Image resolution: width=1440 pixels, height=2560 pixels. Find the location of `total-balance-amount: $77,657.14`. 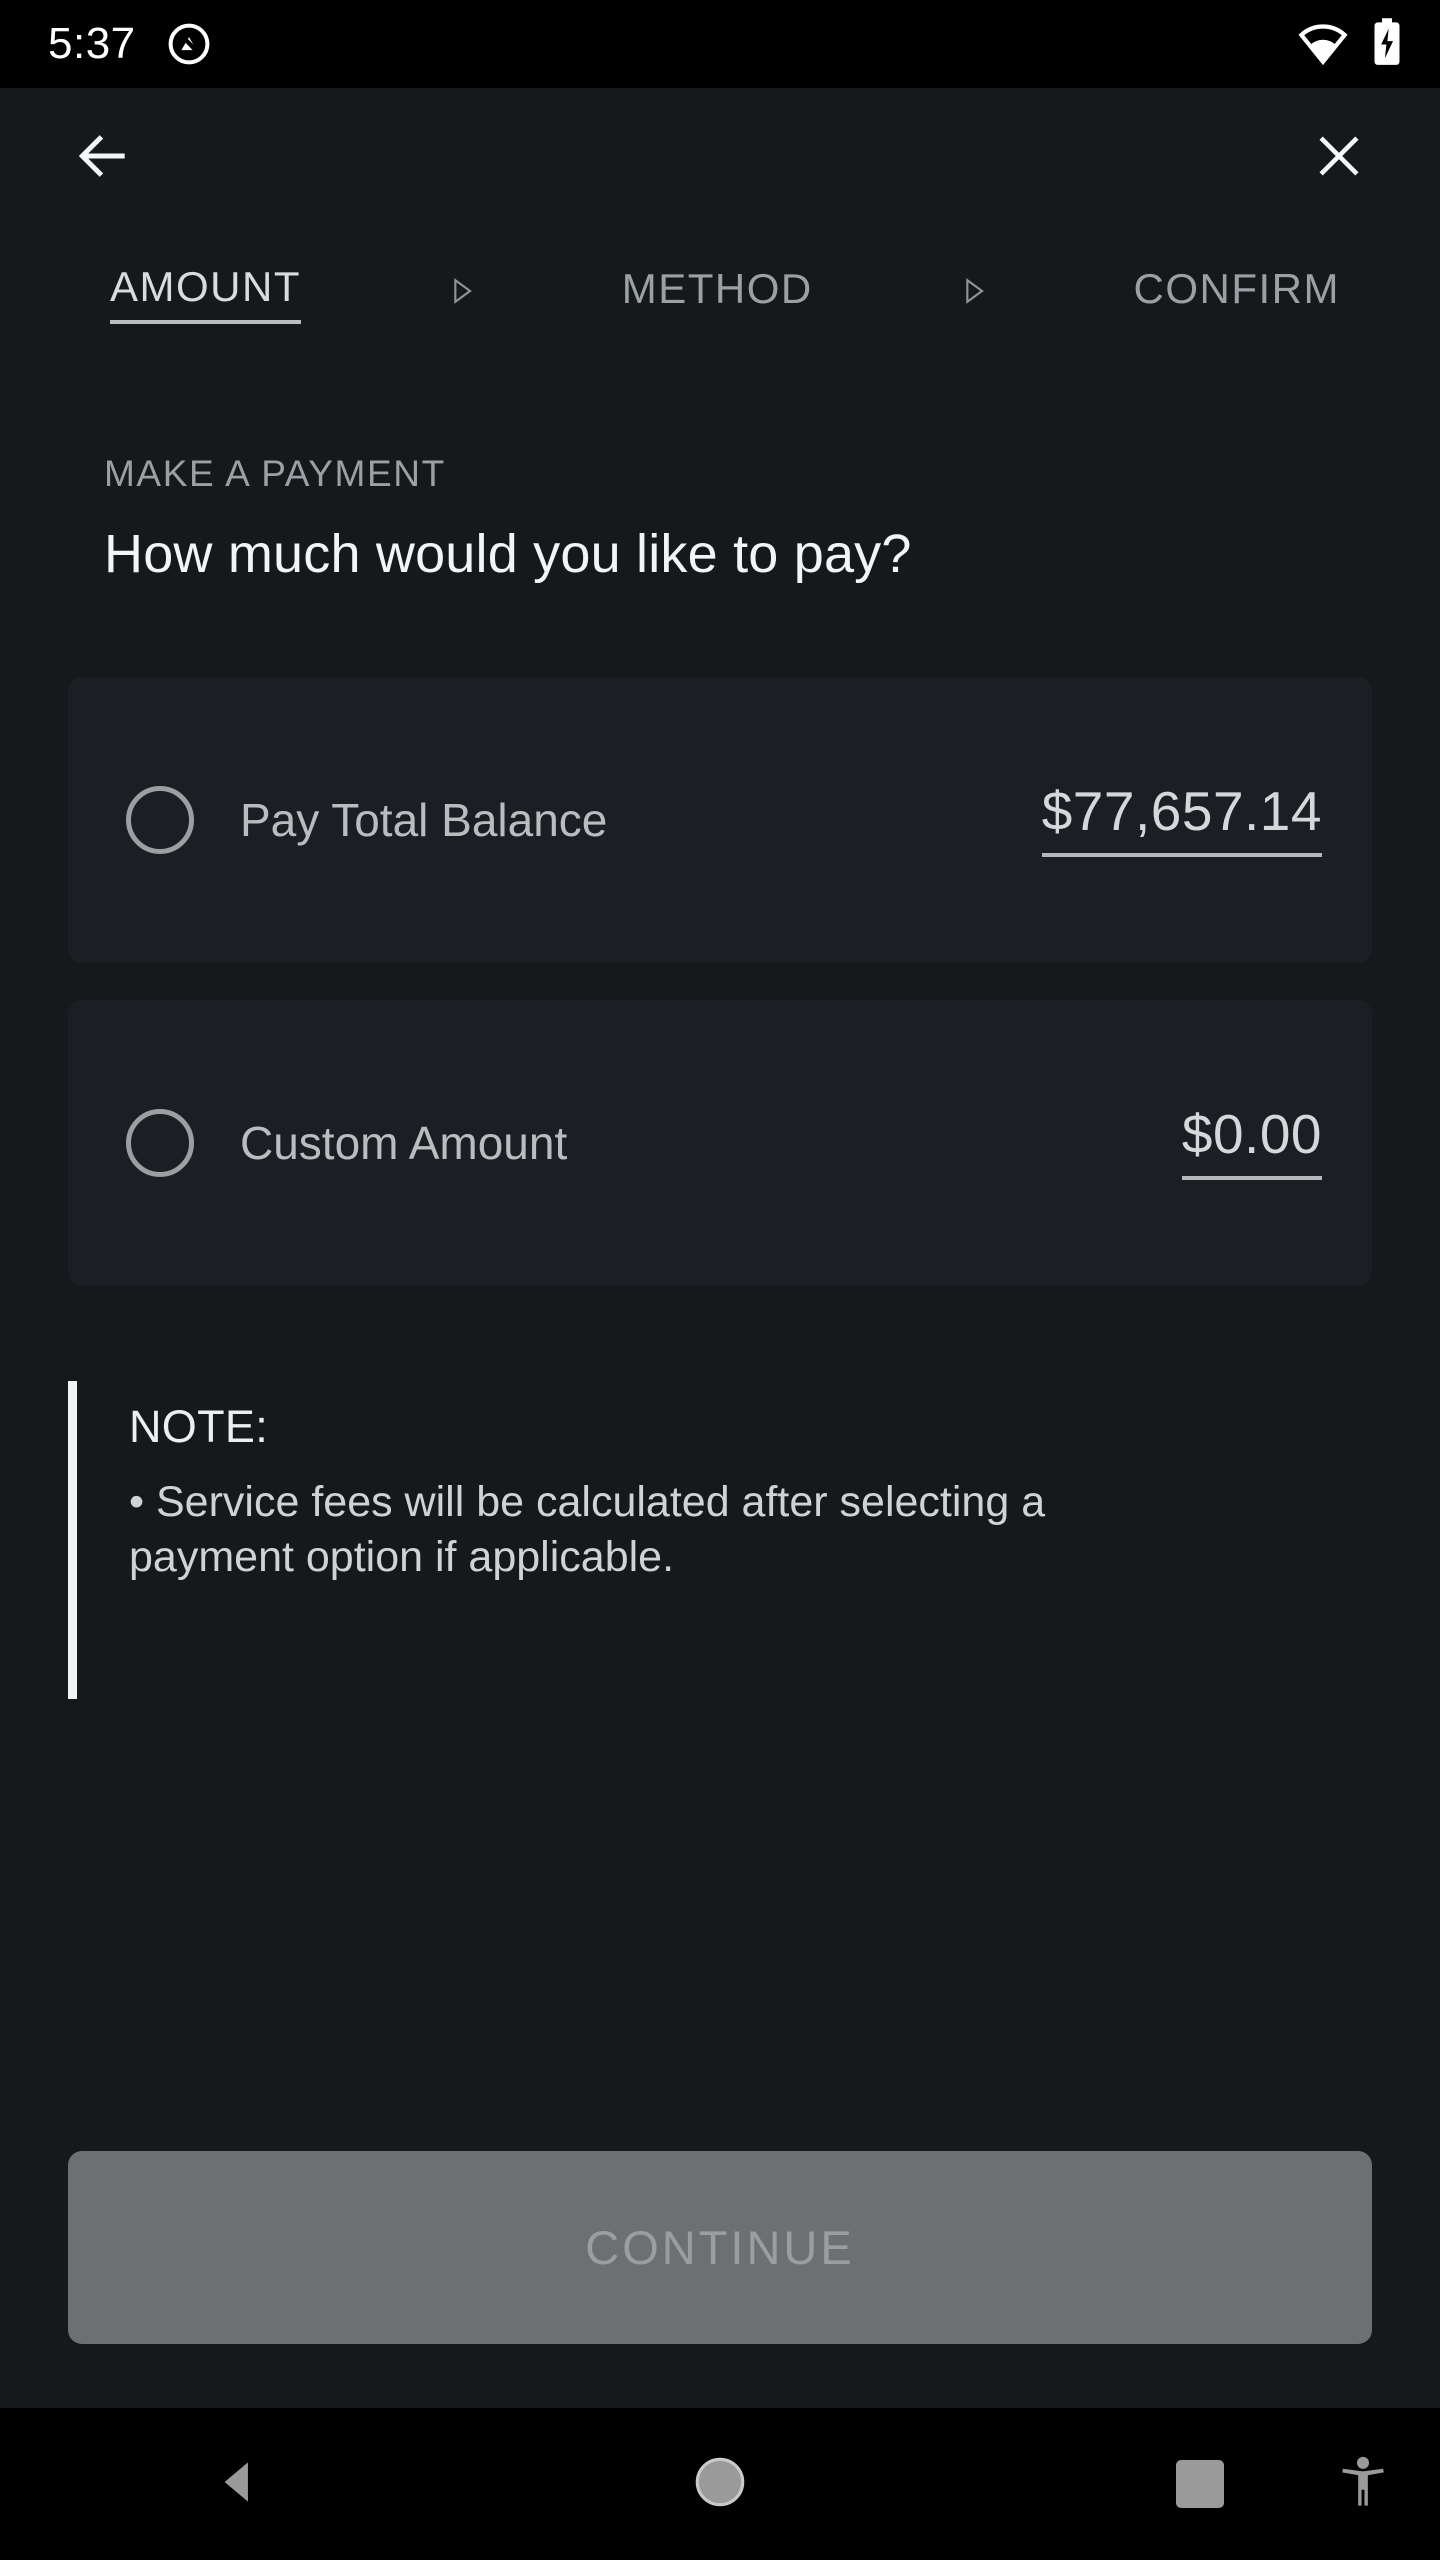

total-balance-amount: $77,657.14 is located at coordinates (1181, 820).